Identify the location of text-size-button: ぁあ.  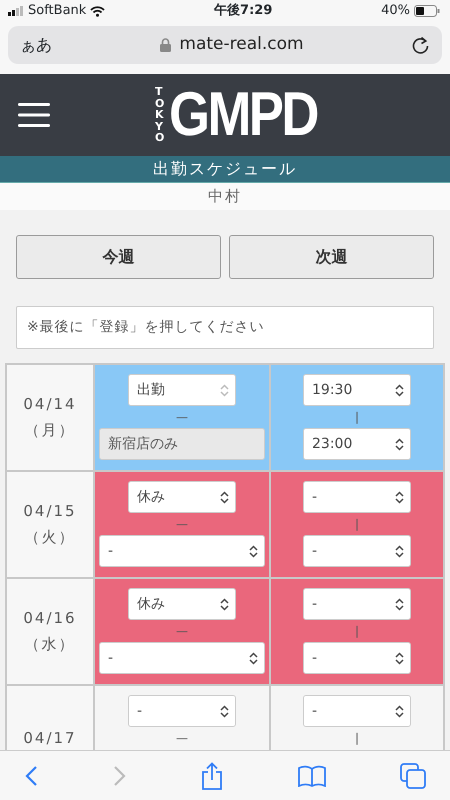
(36, 45).